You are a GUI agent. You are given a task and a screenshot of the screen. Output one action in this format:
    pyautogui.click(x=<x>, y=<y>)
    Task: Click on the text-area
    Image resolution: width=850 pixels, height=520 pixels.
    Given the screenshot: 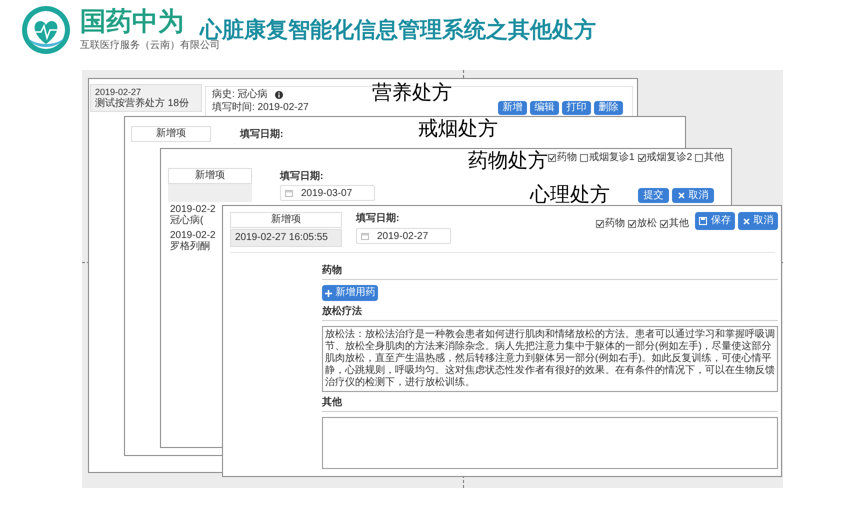 What is the action you would take?
    pyautogui.click(x=550, y=443)
    